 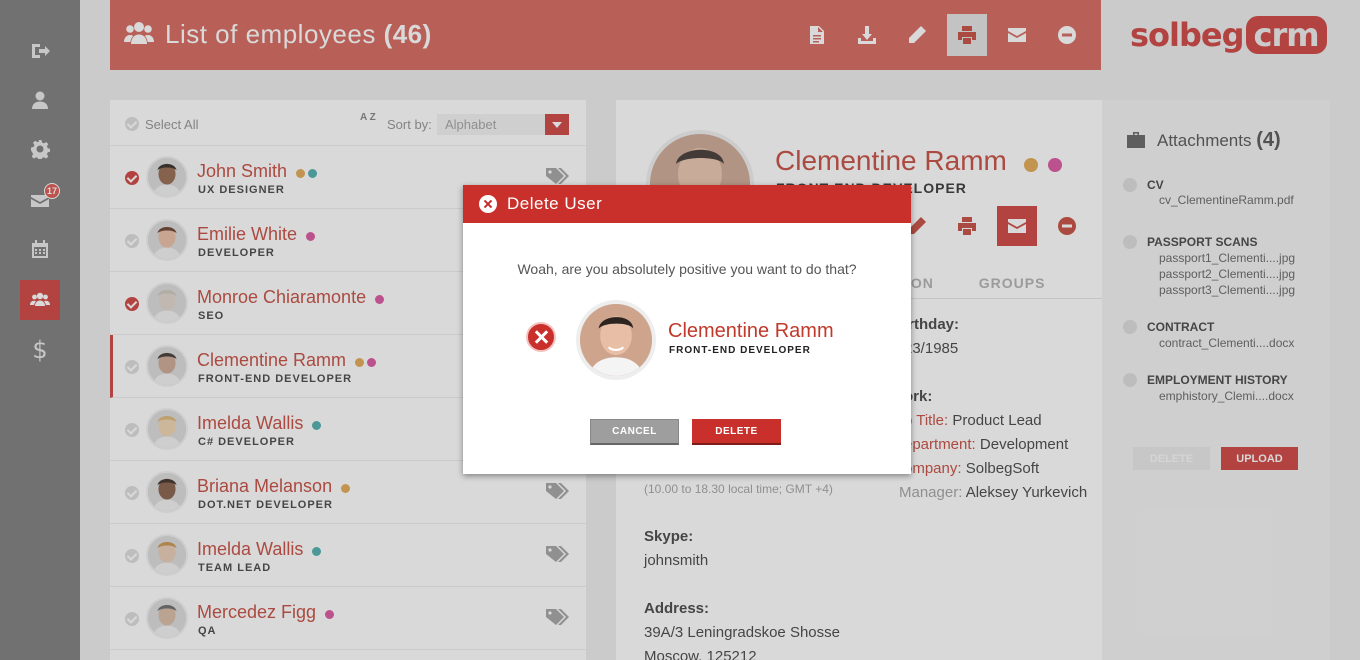 I want to click on dialog-user-avatar, so click(x=616, y=340).